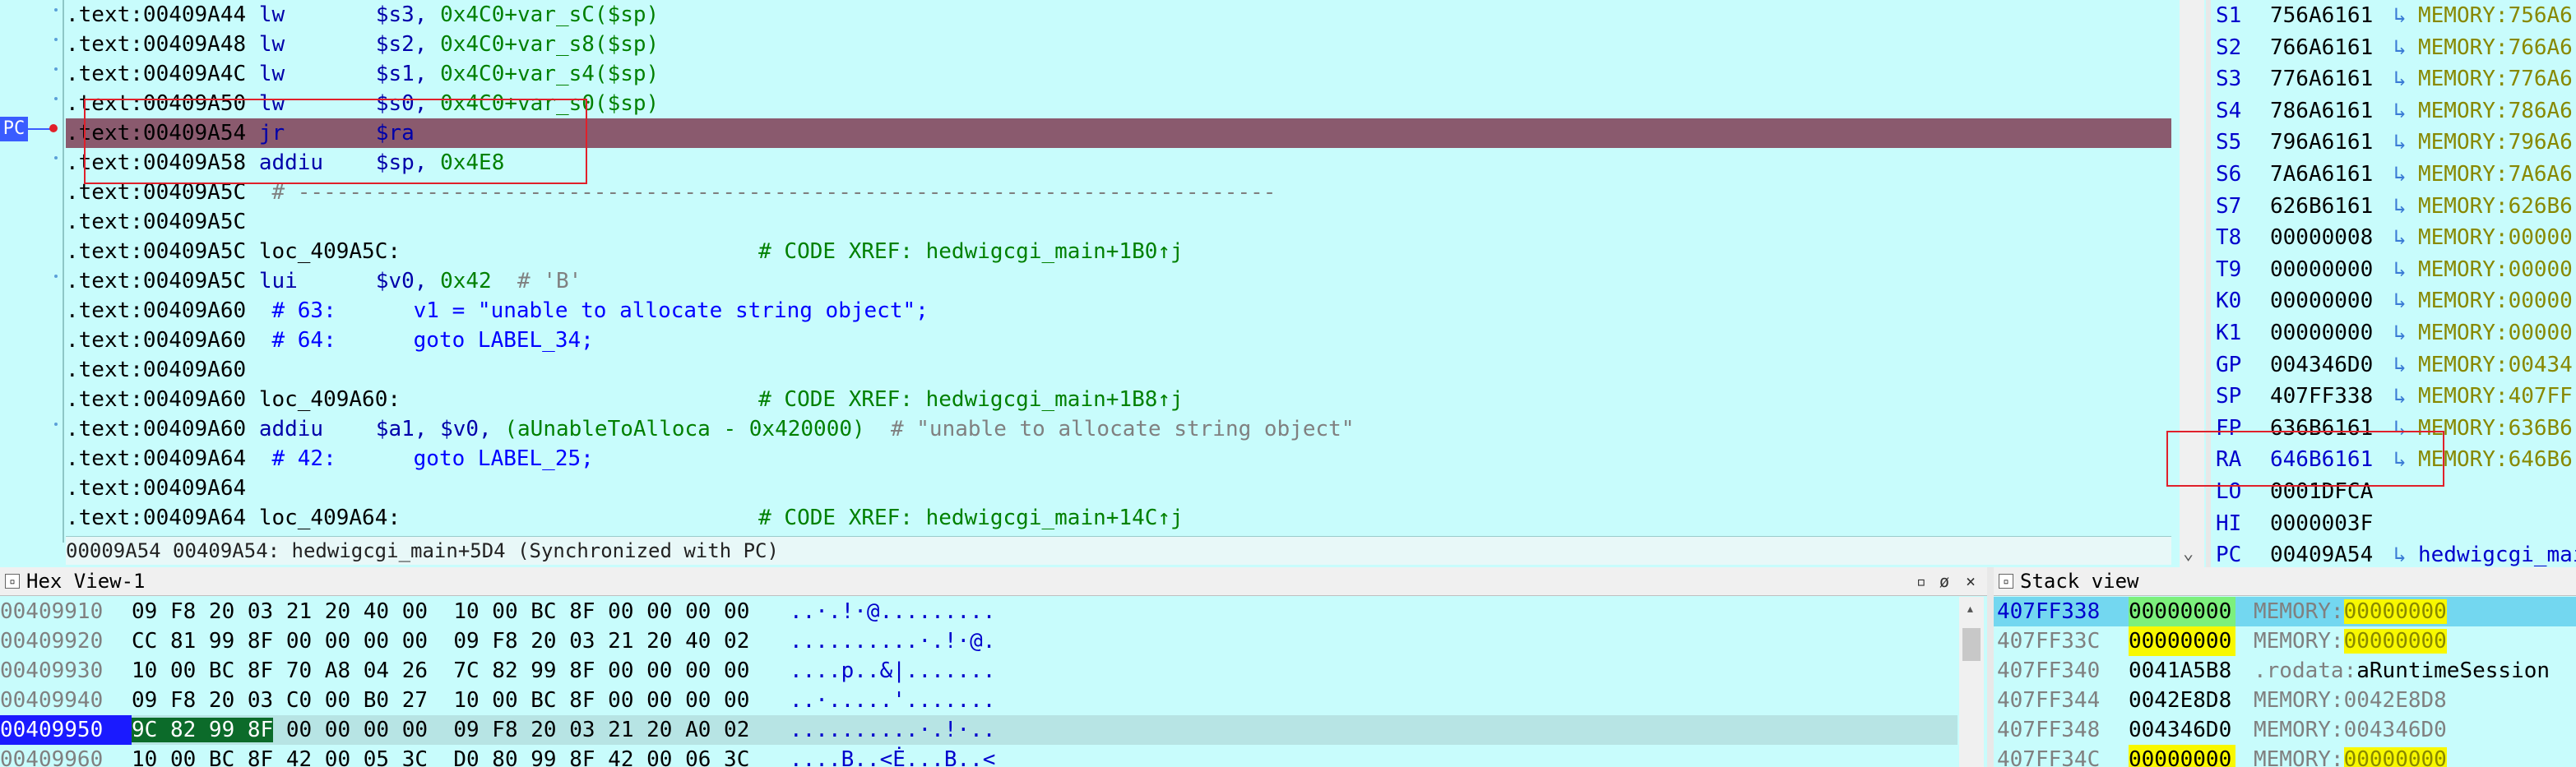  I want to click on stack-target: MEMORY:0042E8D8, so click(2351, 700).